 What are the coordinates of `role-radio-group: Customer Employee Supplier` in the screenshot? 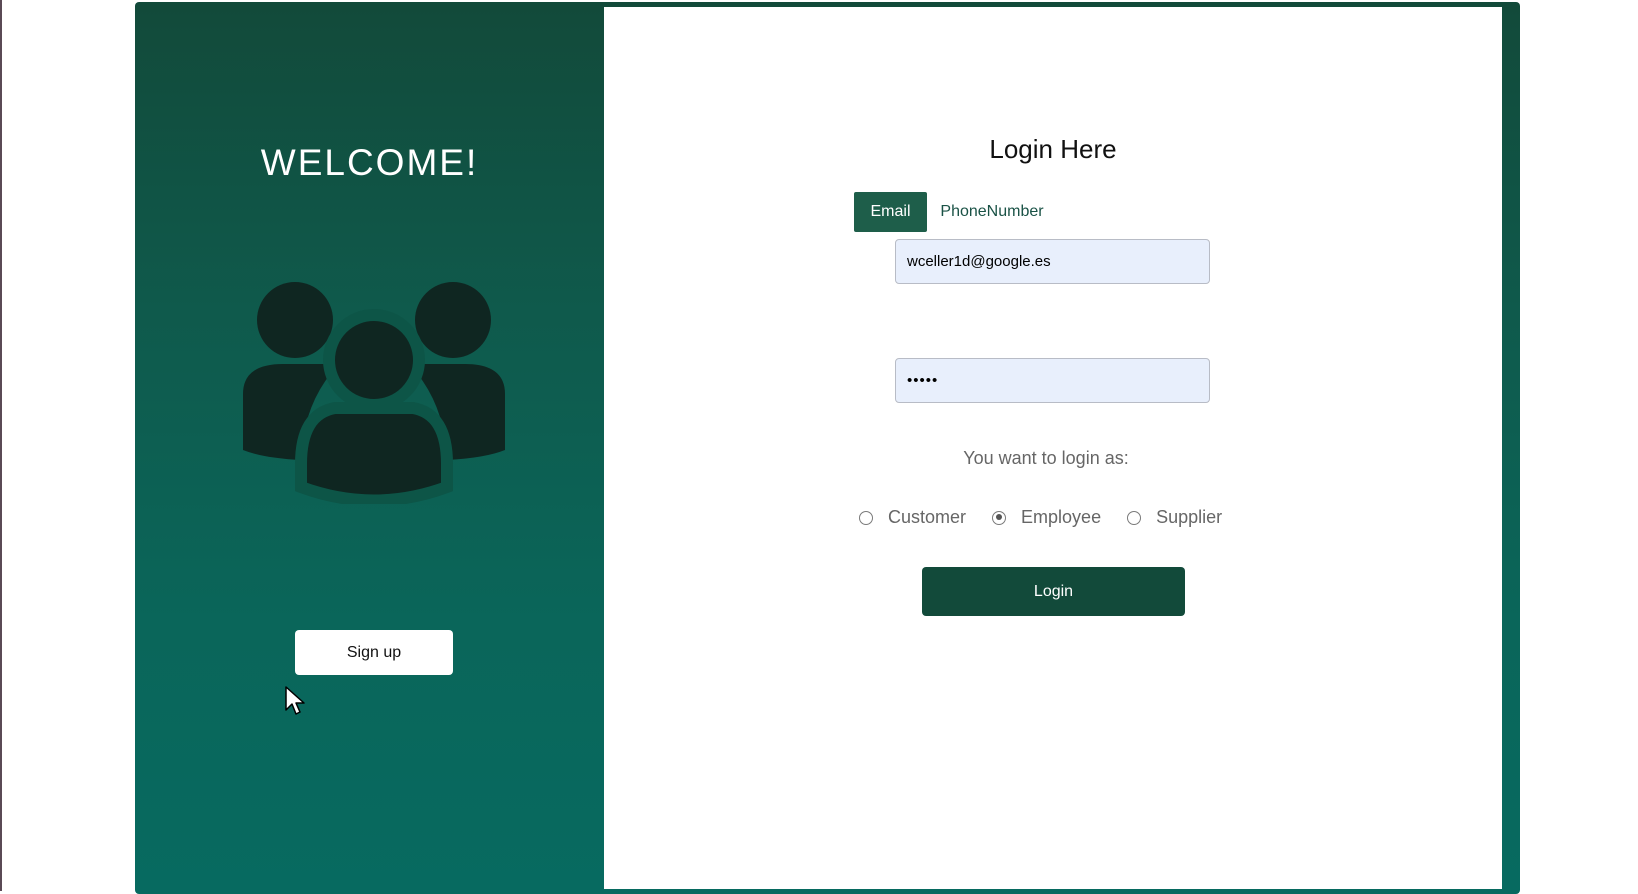 It's located at (1053, 517).